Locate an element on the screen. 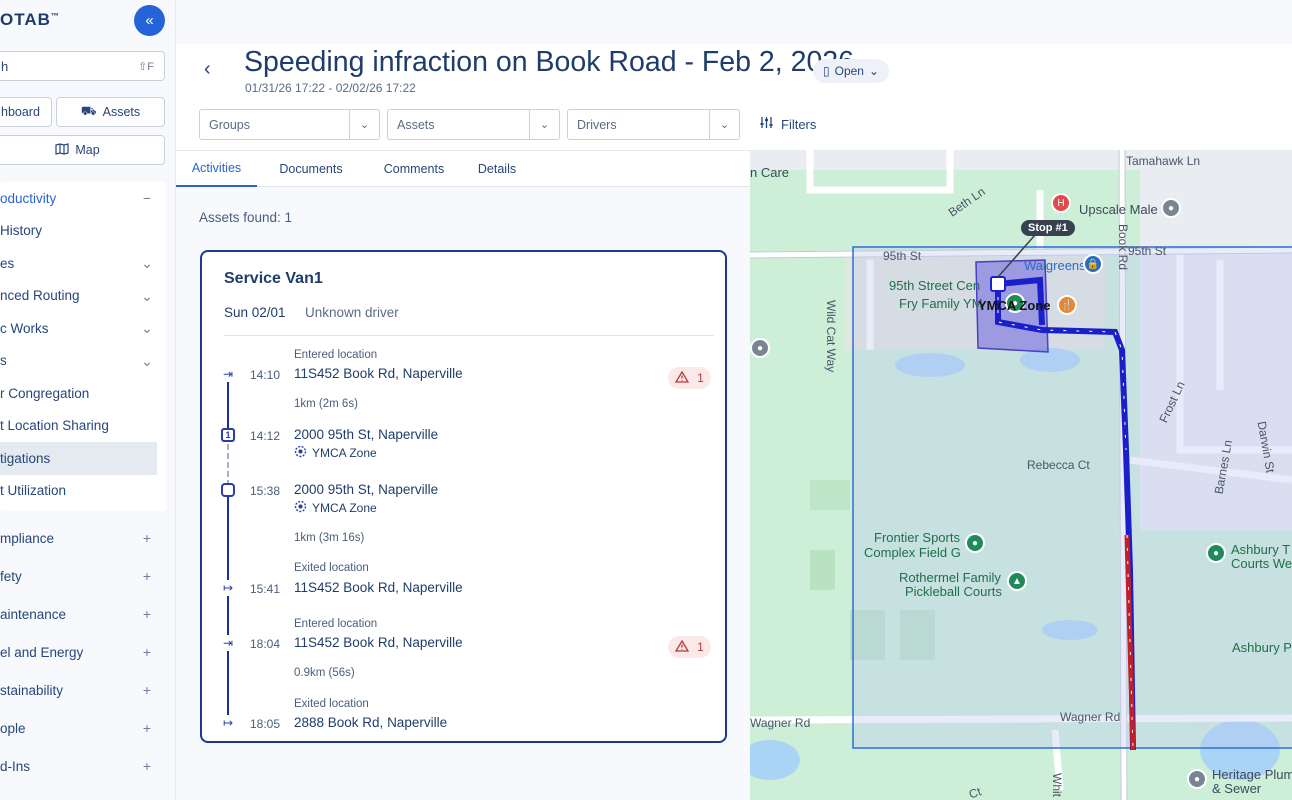  chevron-left-icon: ‹ is located at coordinates (207, 69).